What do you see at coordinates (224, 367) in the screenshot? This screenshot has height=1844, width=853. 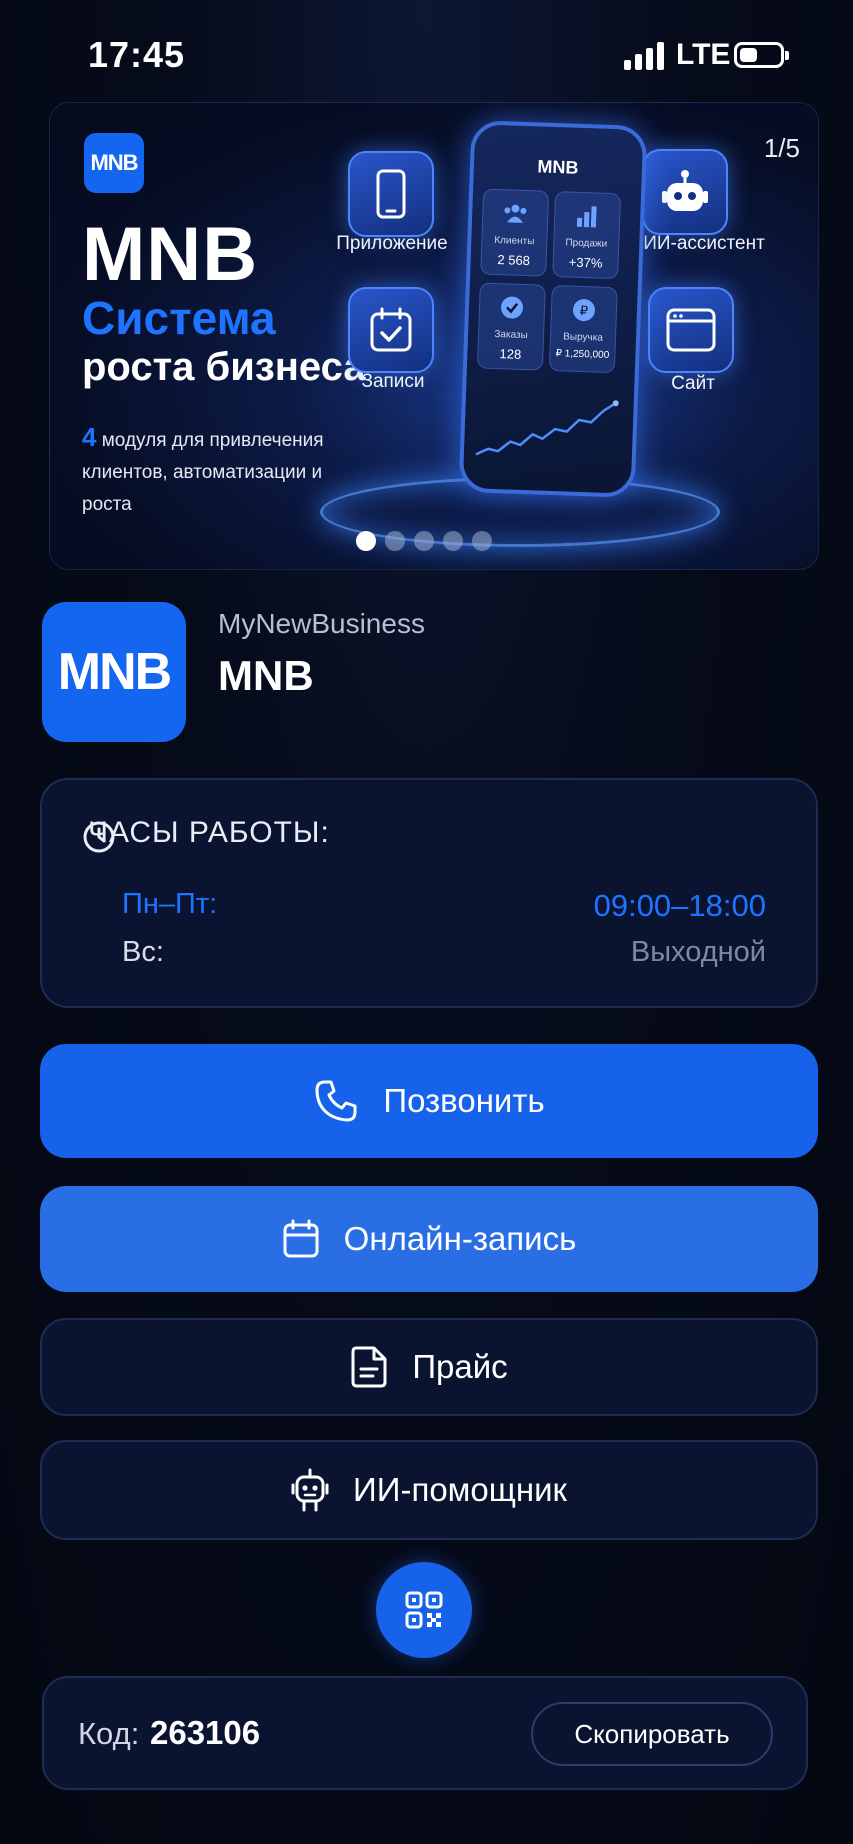 I see `banner-subheadline: роста бизнеса` at bounding box center [224, 367].